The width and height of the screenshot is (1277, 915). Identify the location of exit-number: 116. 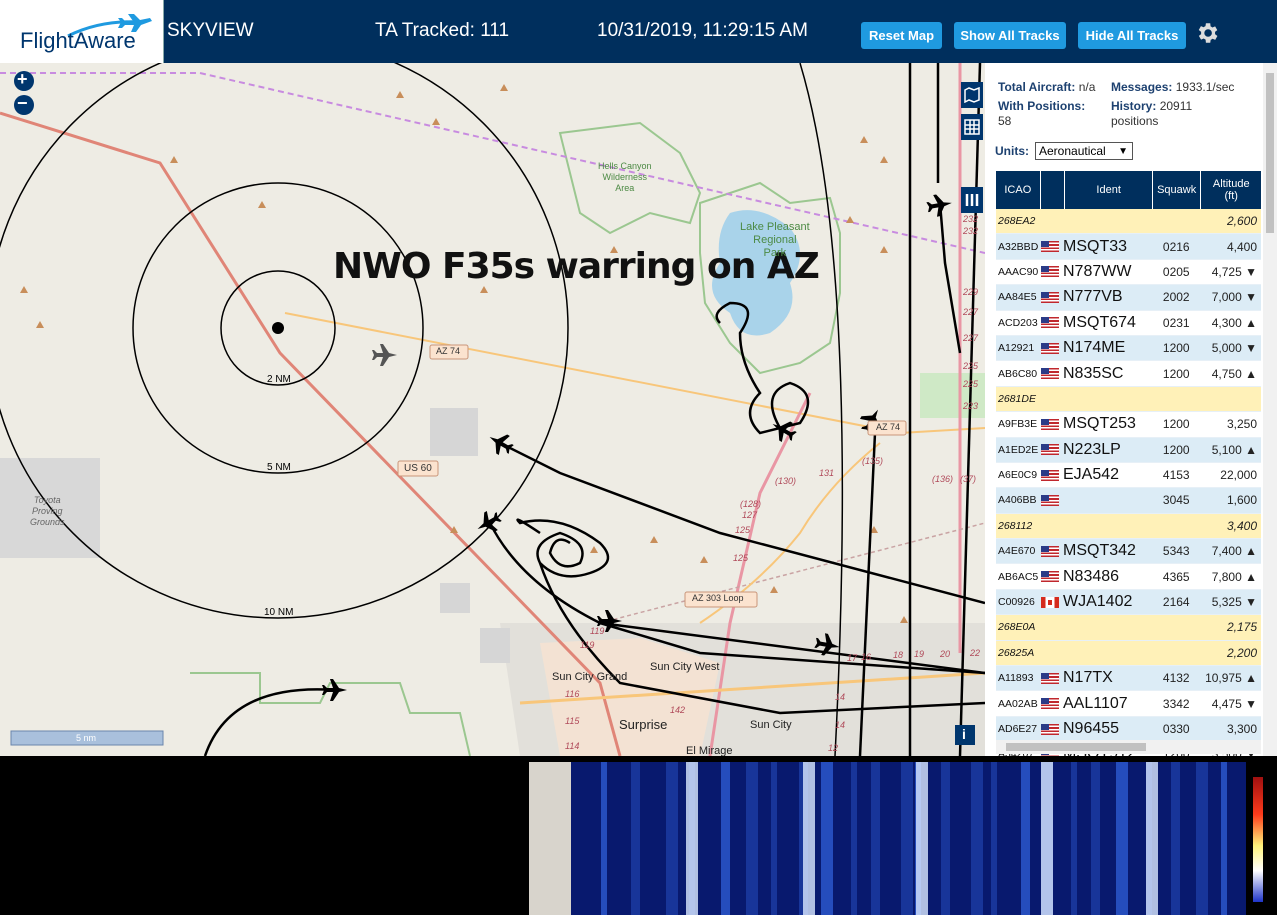
(572, 694).